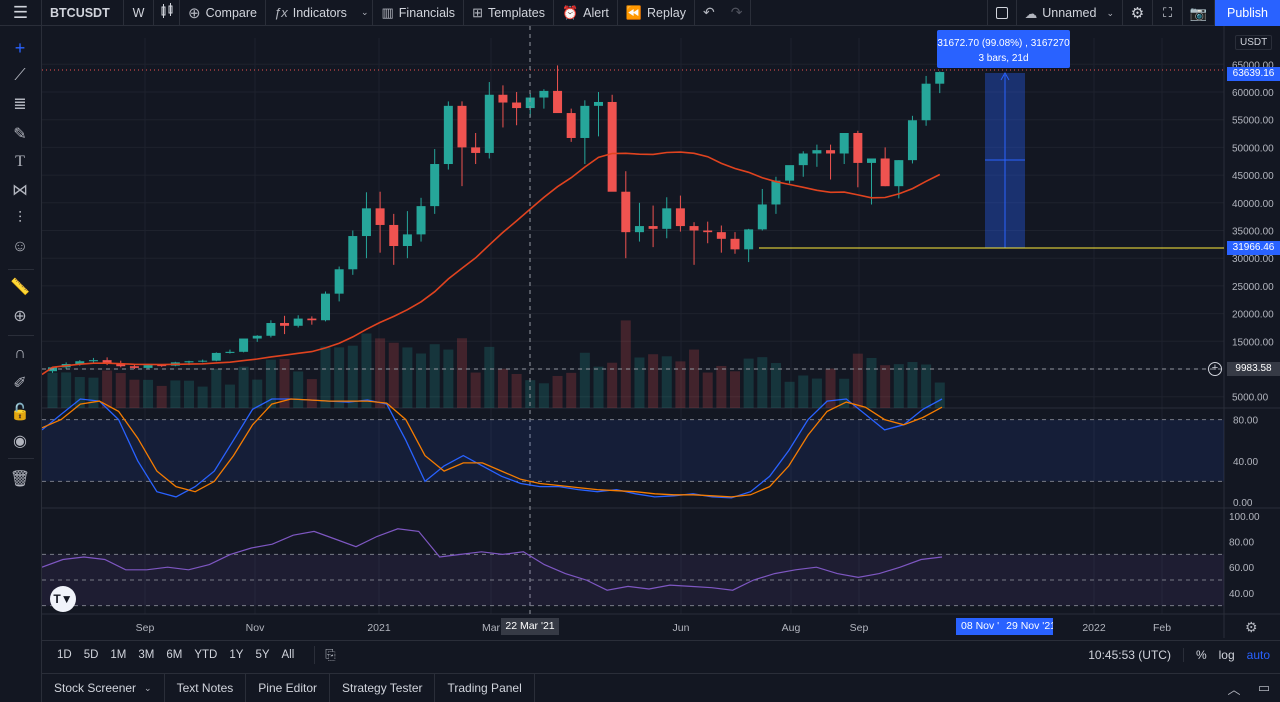 The width and height of the screenshot is (1280, 702). Describe the element at coordinates (167, 13) in the screenshot. I see `chart-type-button` at that location.